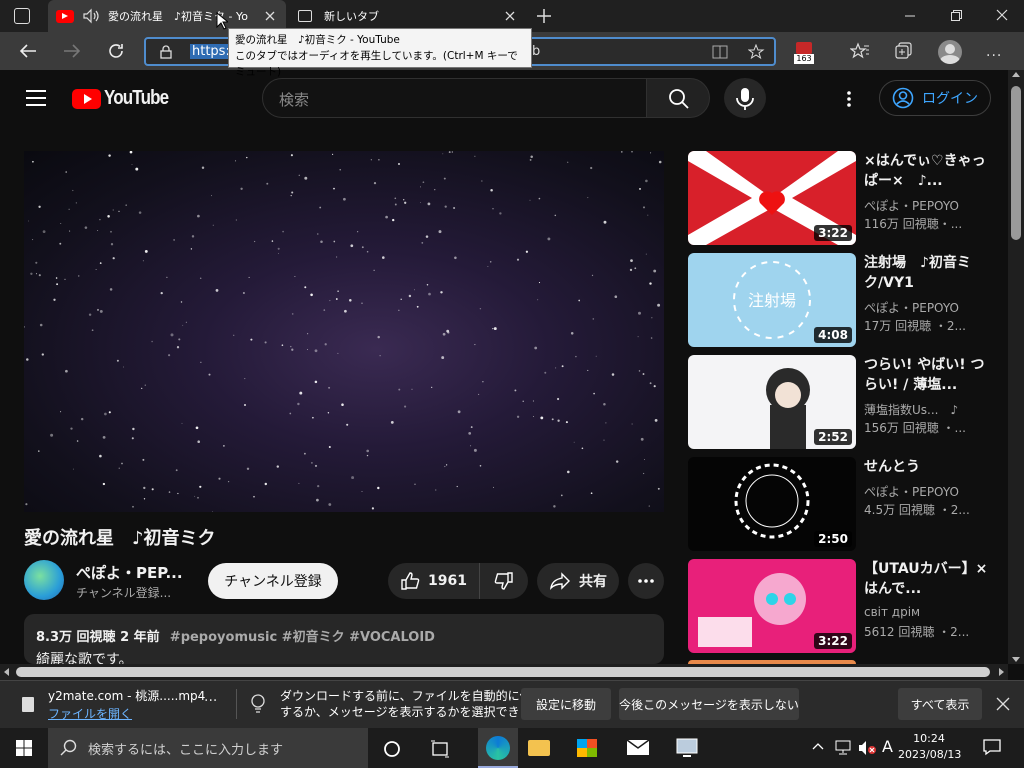  I want to click on taskbar-search-input: 検索するには、ここに入力します, so click(208, 748).